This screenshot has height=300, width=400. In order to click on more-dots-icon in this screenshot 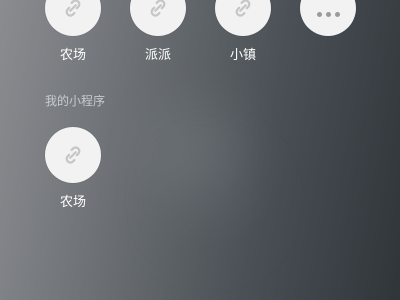, I will do `click(328, 14)`.